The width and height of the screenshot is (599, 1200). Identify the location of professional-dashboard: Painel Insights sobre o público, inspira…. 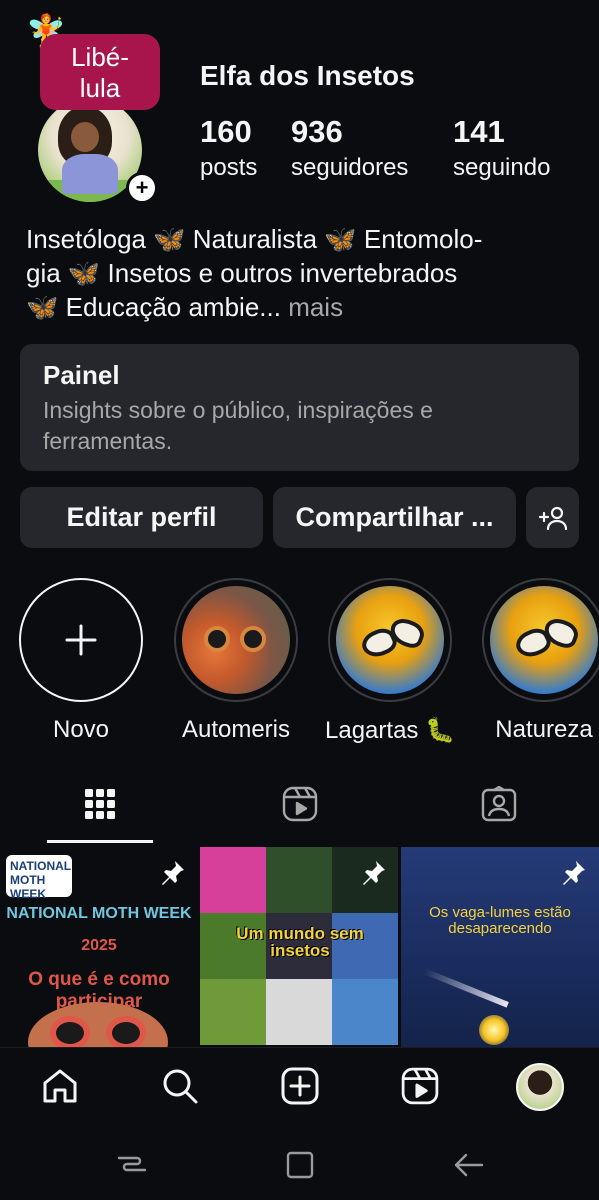
(299, 407).